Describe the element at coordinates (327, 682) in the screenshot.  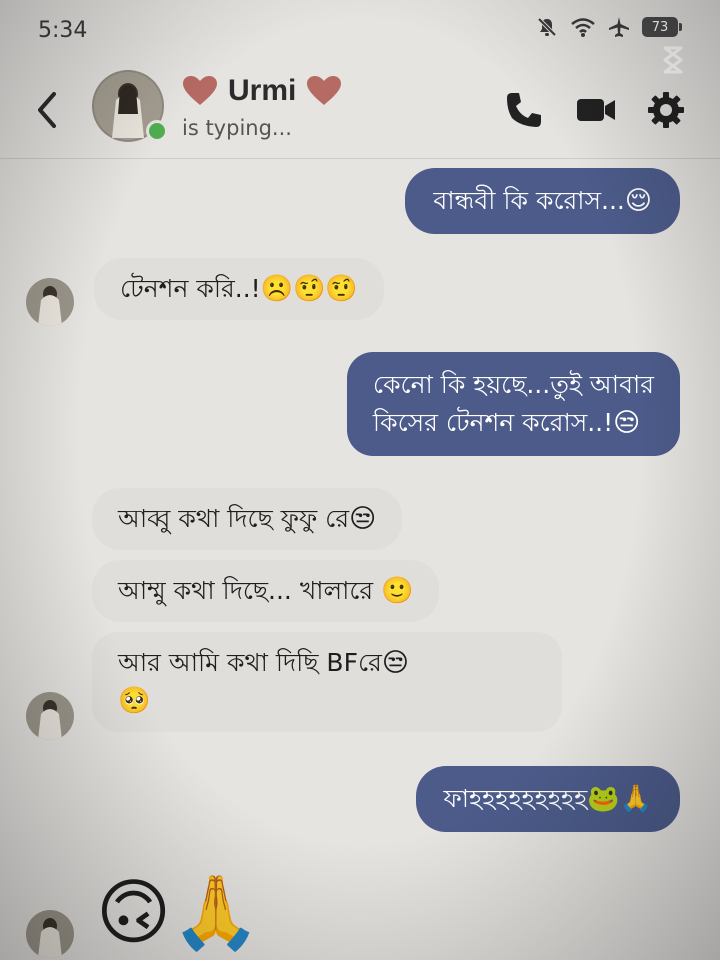
I see `incoming-message: আর আমি কথা দিছি BFরে😒 🥺` at that location.